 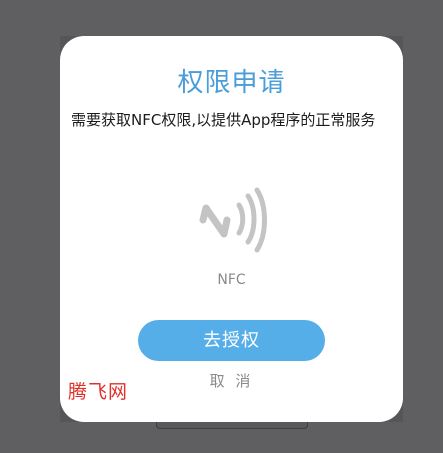 What do you see at coordinates (231, 280) in the screenshot?
I see `nfc-label: NFC` at bounding box center [231, 280].